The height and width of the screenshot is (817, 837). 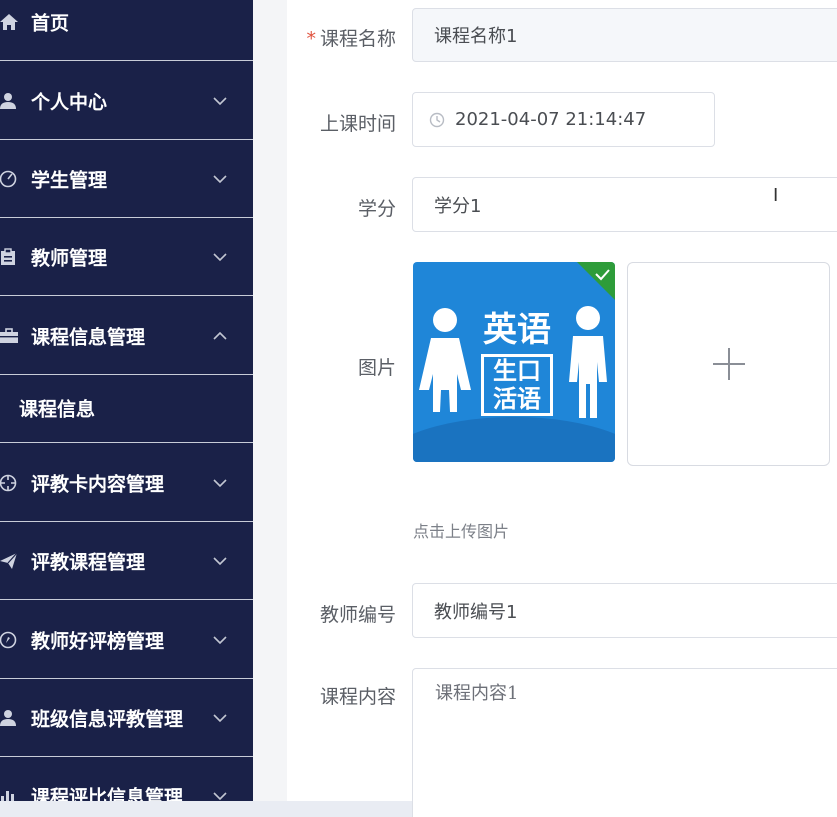 What do you see at coordinates (126, 101) in the screenshot?
I see `sidebar-item-personal-center: 个人中心` at bounding box center [126, 101].